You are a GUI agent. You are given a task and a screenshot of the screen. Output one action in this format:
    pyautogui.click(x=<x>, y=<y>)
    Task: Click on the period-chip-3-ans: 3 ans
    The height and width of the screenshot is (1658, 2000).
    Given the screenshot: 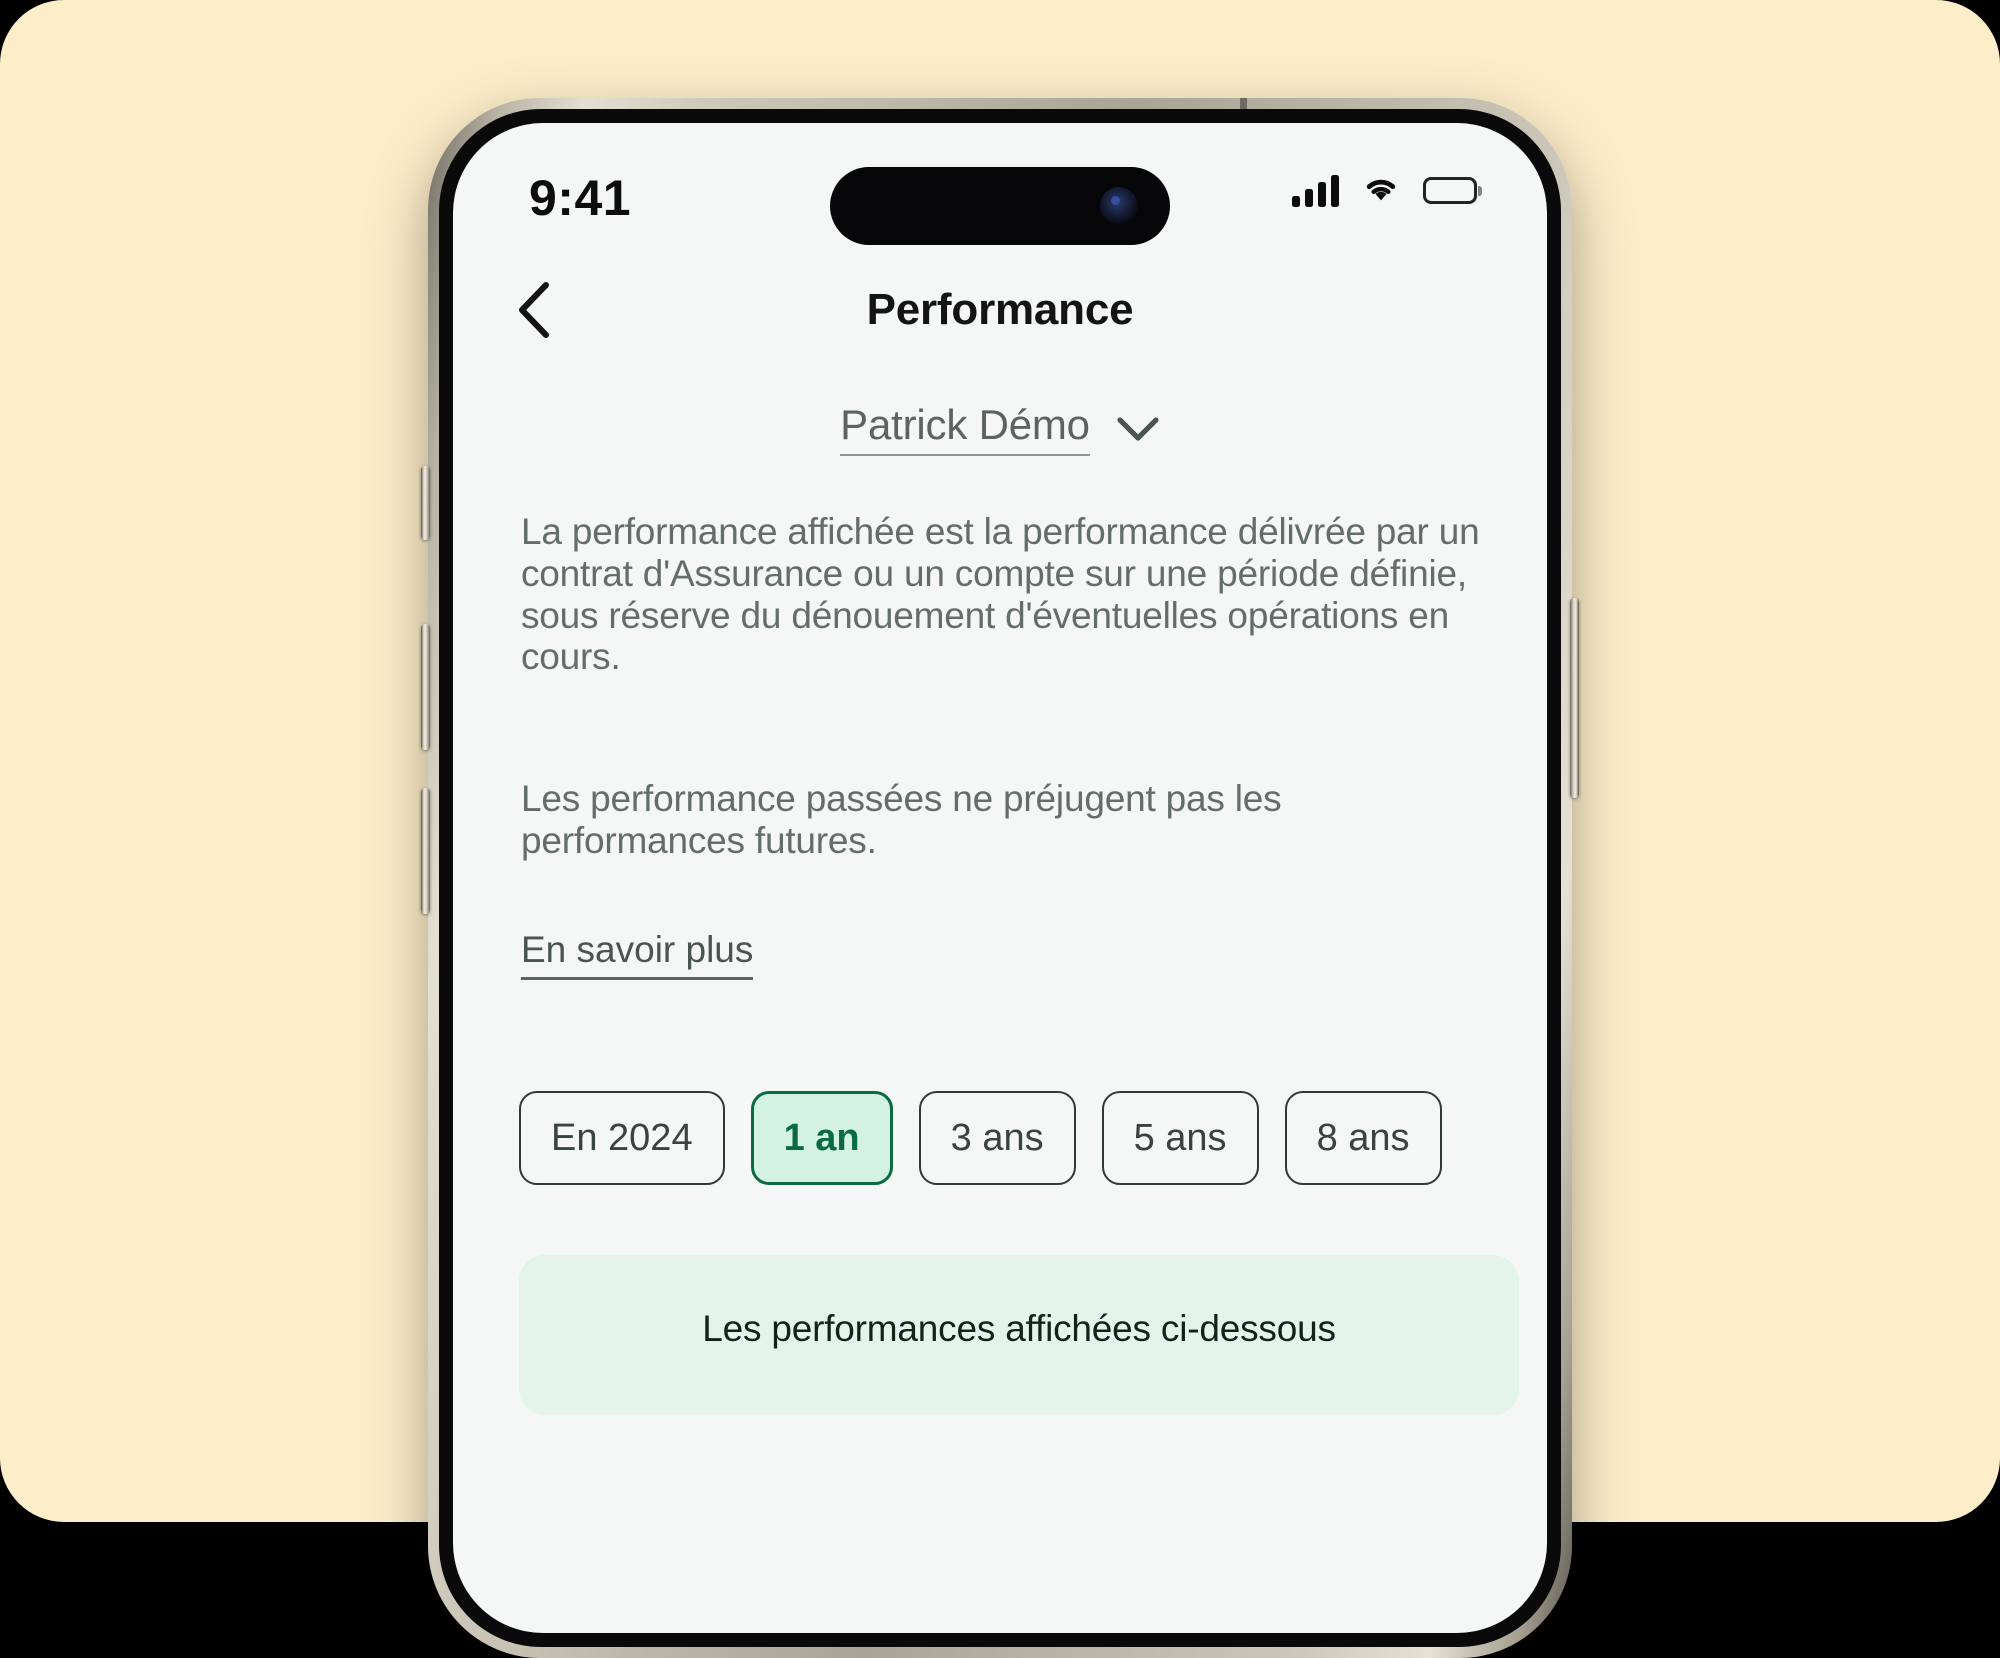 What is the action you would take?
    pyautogui.click(x=997, y=1138)
    